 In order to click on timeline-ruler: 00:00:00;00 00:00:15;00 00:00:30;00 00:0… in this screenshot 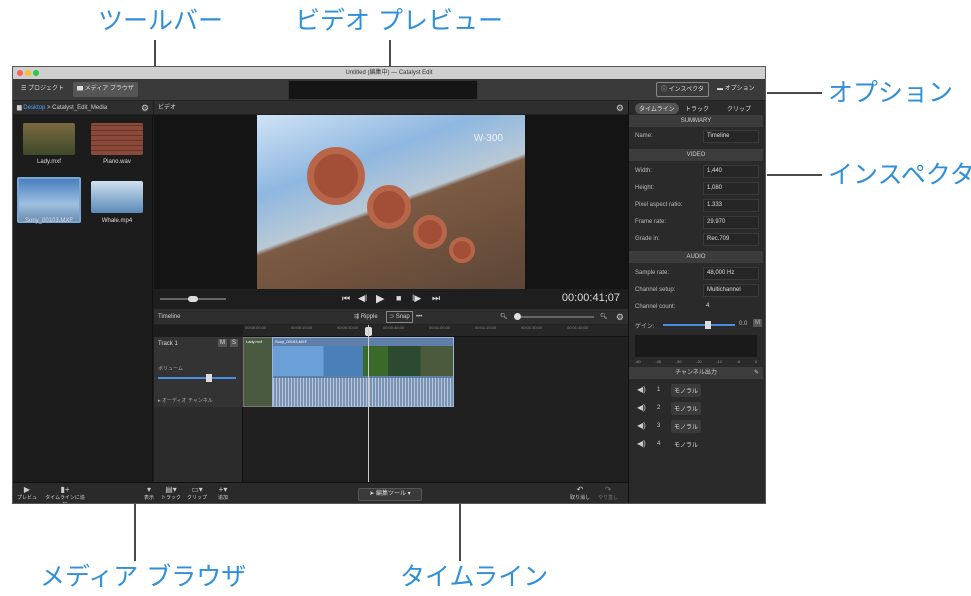, I will do `click(435, 331)`.